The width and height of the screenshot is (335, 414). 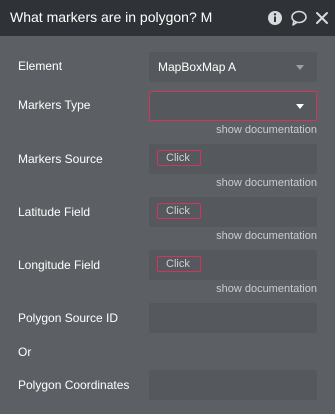 I want to click on element-label: Element, so click(x=40, y=66).